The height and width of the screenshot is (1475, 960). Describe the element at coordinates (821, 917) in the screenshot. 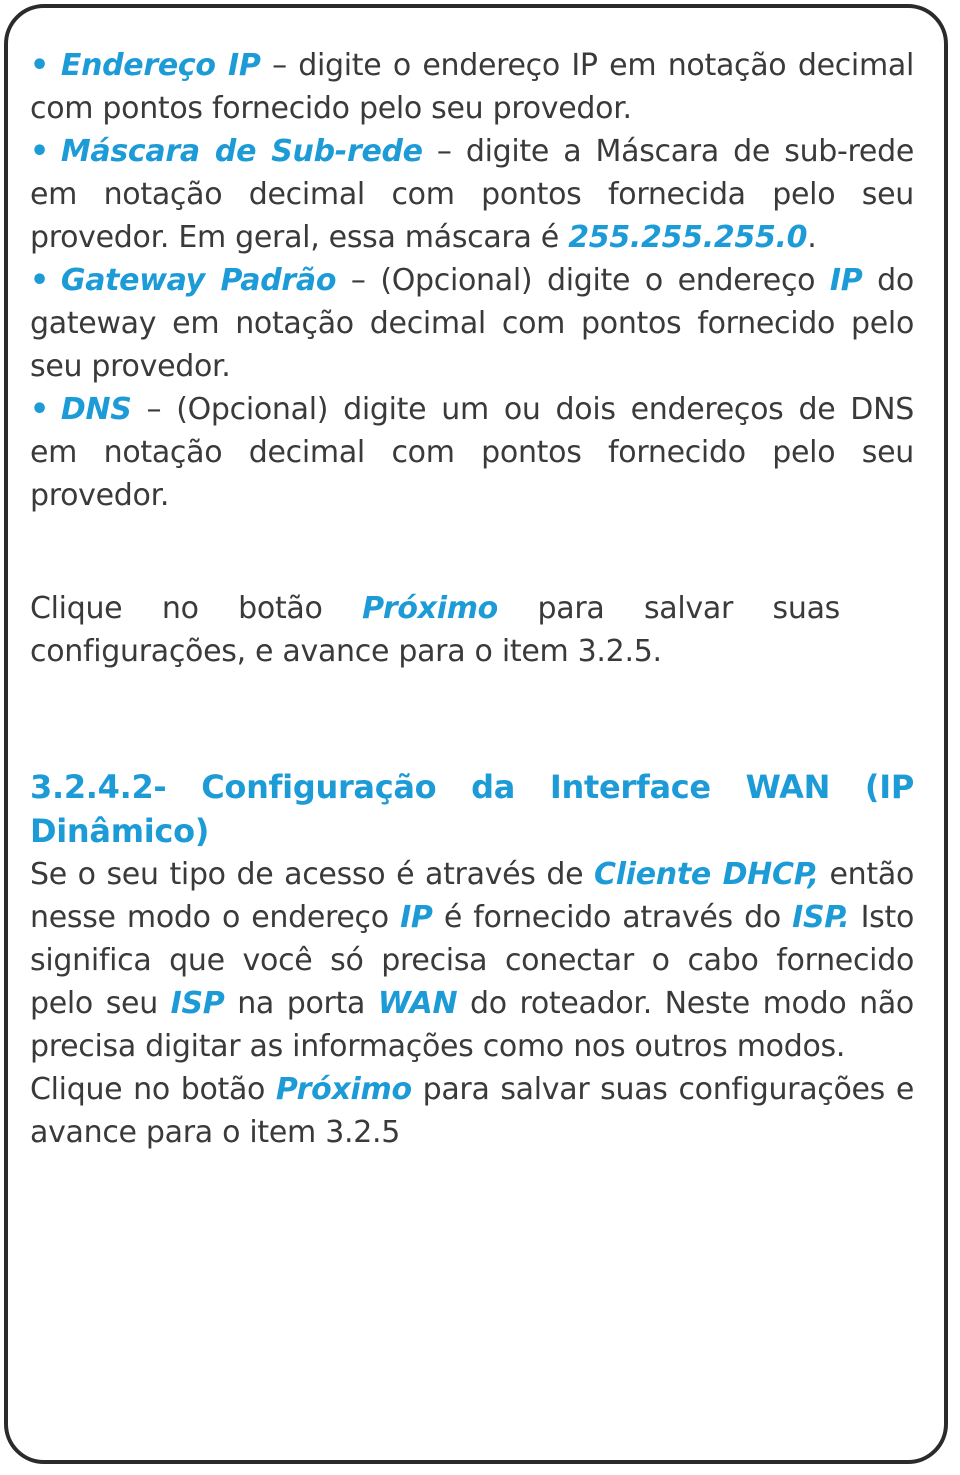

I see `term-isp: ISP.` at that location.